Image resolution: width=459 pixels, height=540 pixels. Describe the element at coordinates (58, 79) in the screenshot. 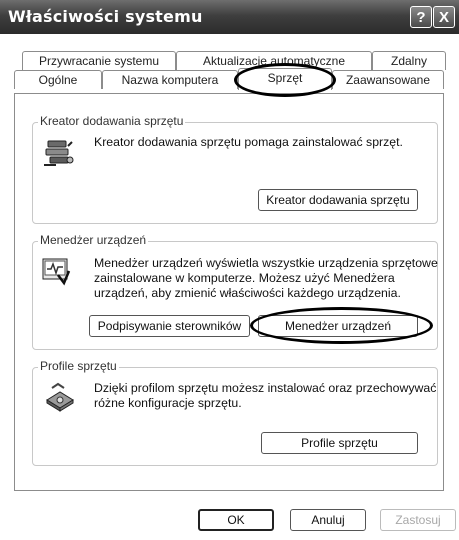

I see `tab-general: Ogólne` at that location.